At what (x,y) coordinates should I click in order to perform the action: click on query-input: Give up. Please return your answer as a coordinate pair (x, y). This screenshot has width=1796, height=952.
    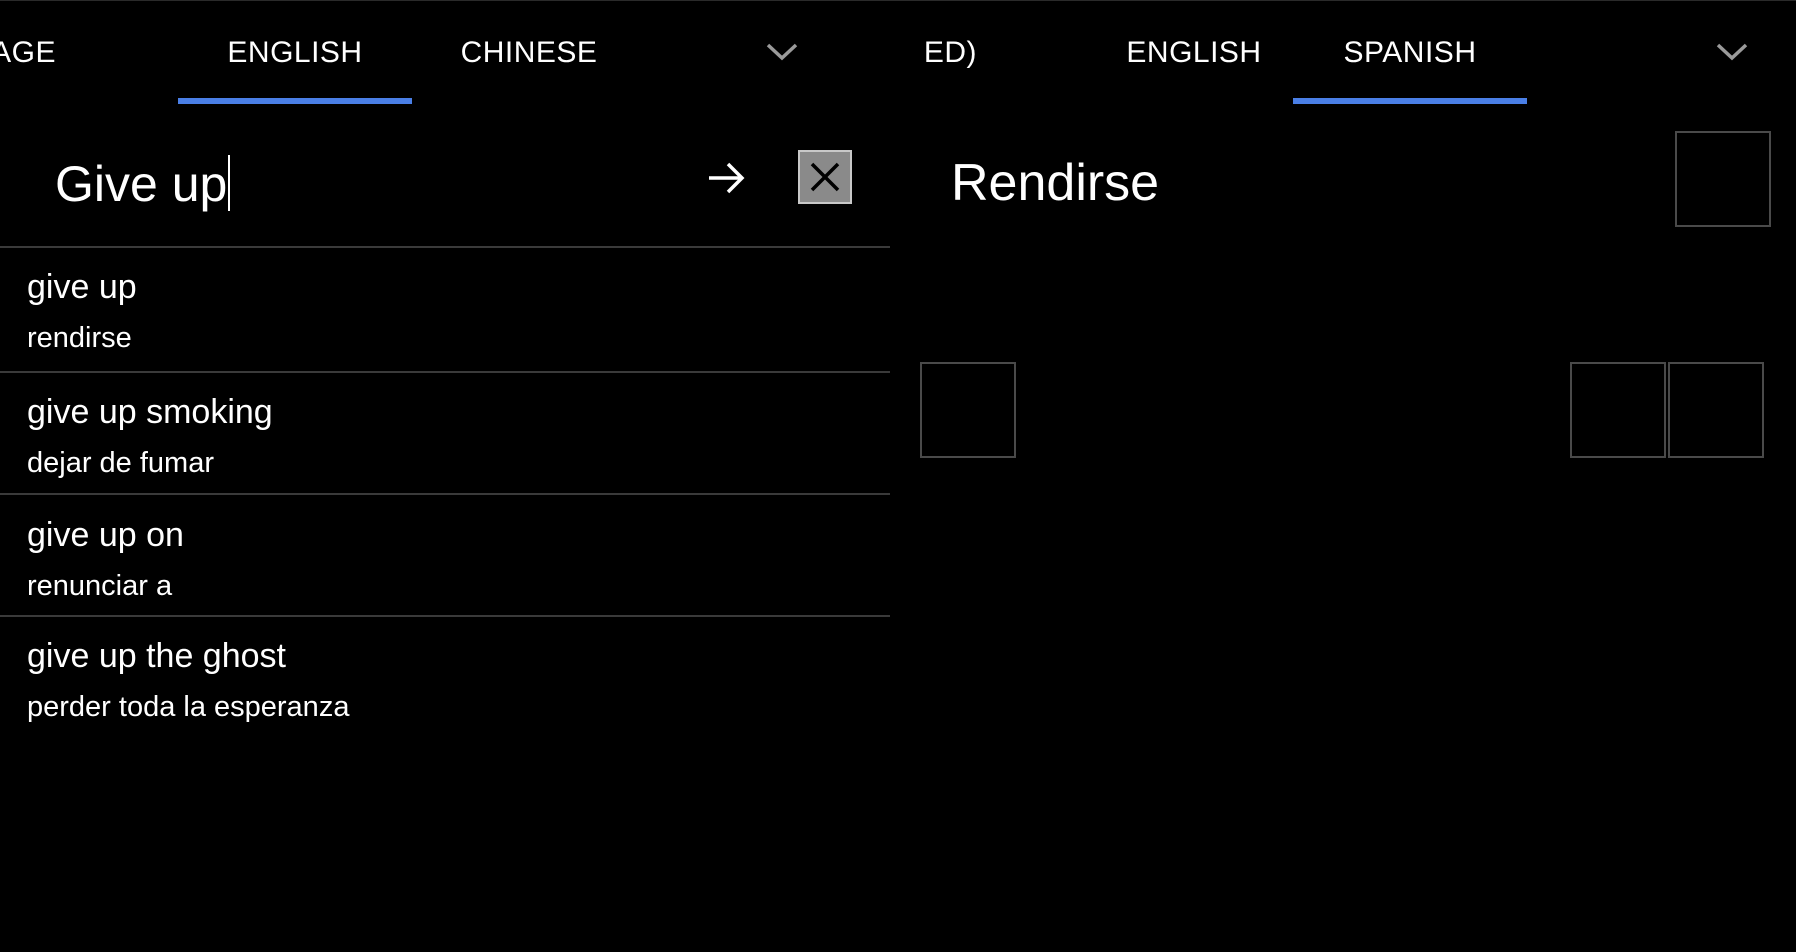
    Looking at the image, I should click on (143, 184).